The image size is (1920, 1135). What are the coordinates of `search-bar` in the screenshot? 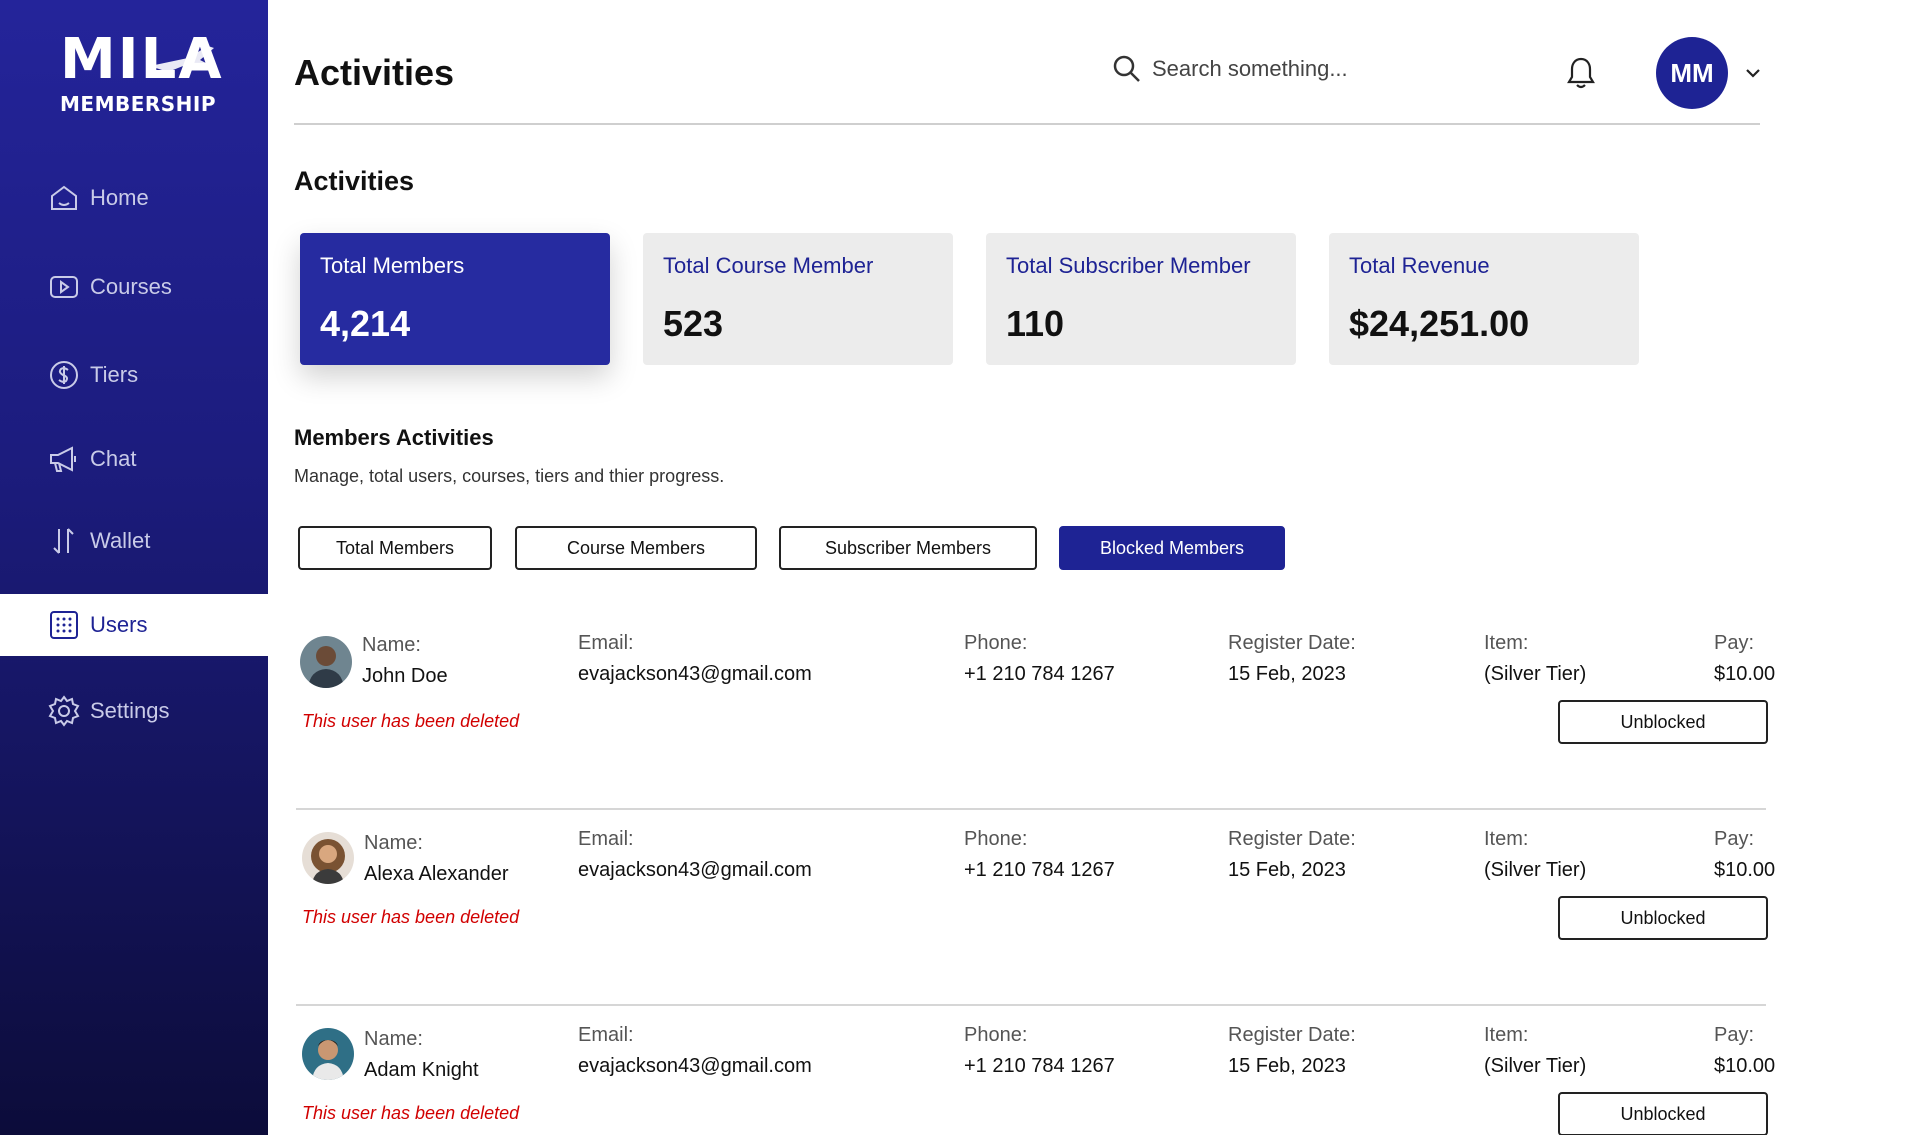 It's located at (1262, 69).